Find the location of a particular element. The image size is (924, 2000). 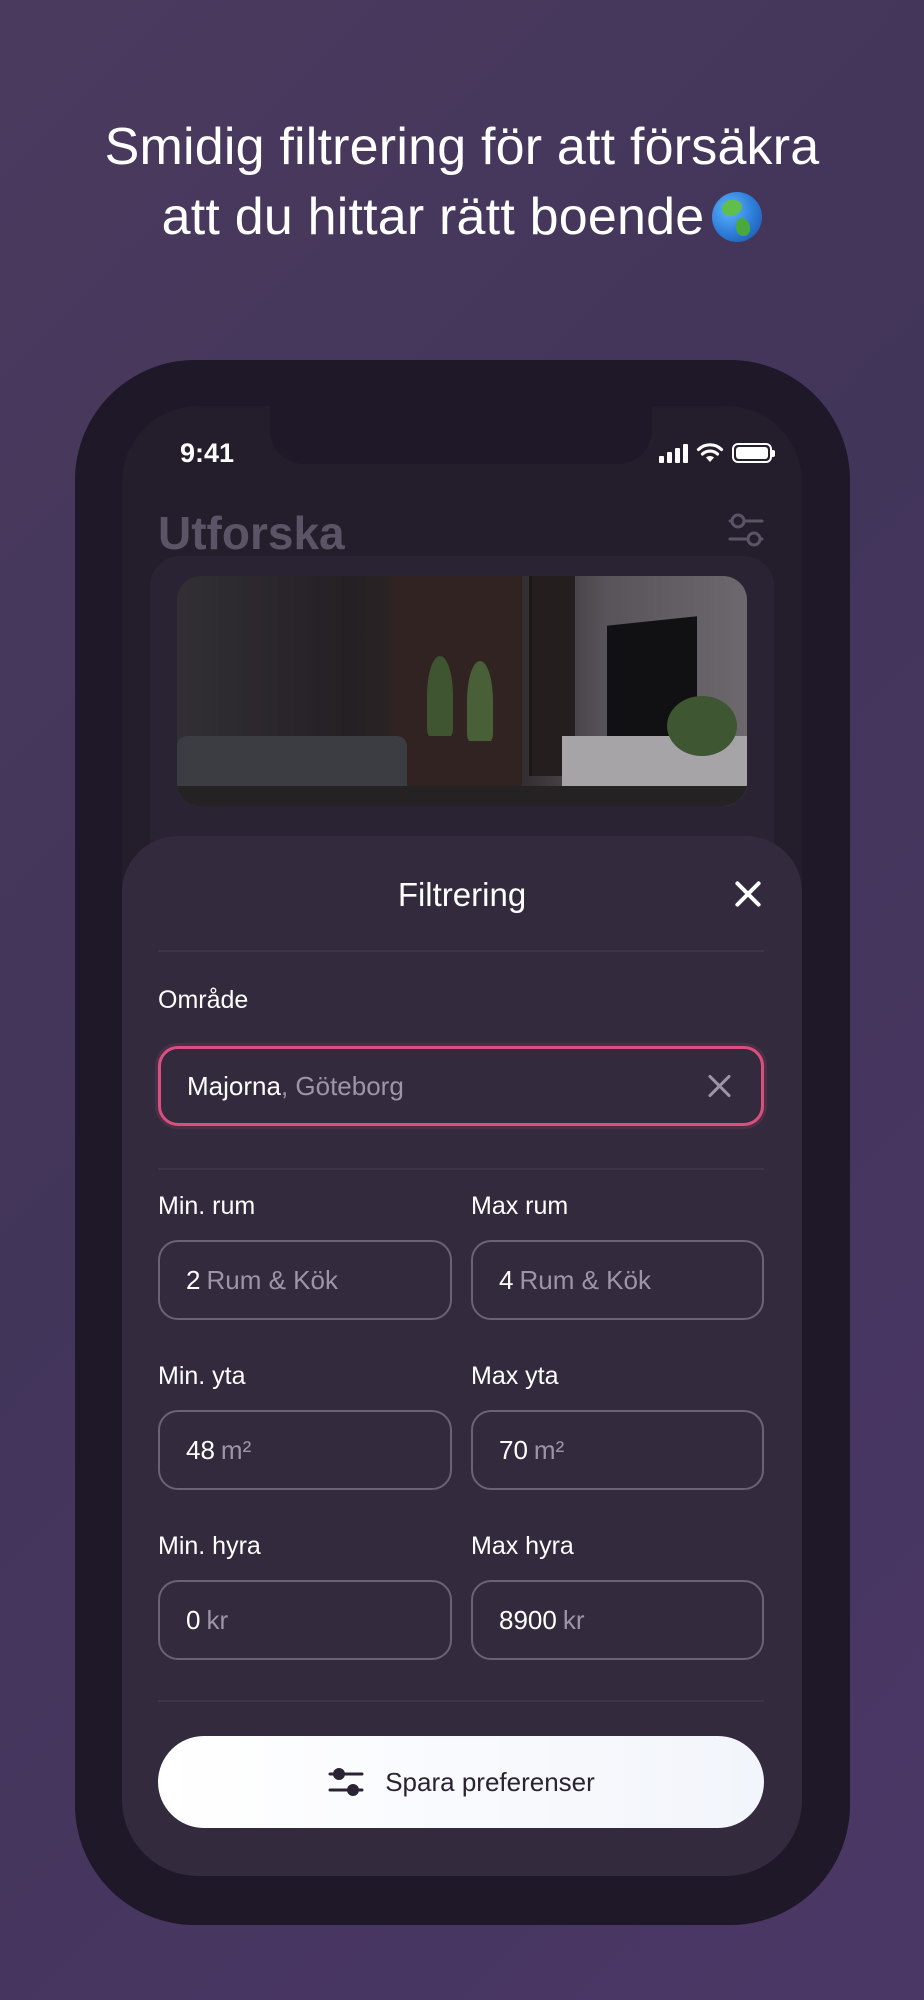

min-area-value: 48 is located at coordinates (200, 1449).